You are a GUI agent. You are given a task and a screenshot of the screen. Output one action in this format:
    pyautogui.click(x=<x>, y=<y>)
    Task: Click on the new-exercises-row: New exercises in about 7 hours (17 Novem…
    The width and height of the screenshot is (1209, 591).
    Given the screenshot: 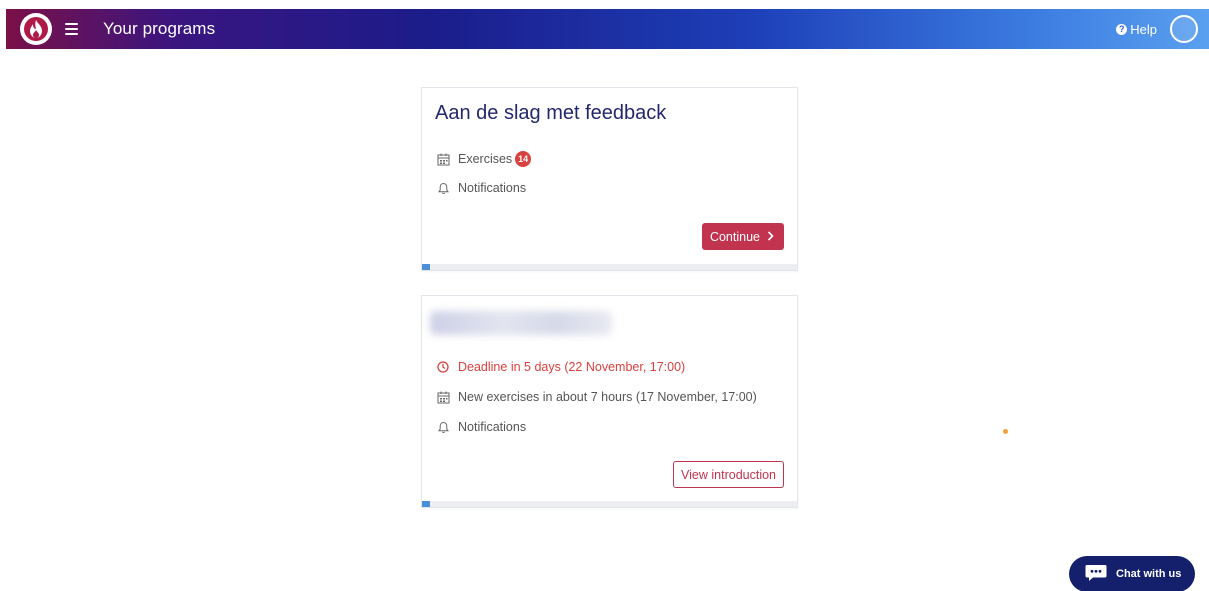 What is the action you would take?
    pyautogui.click(x=596, y=397)
    